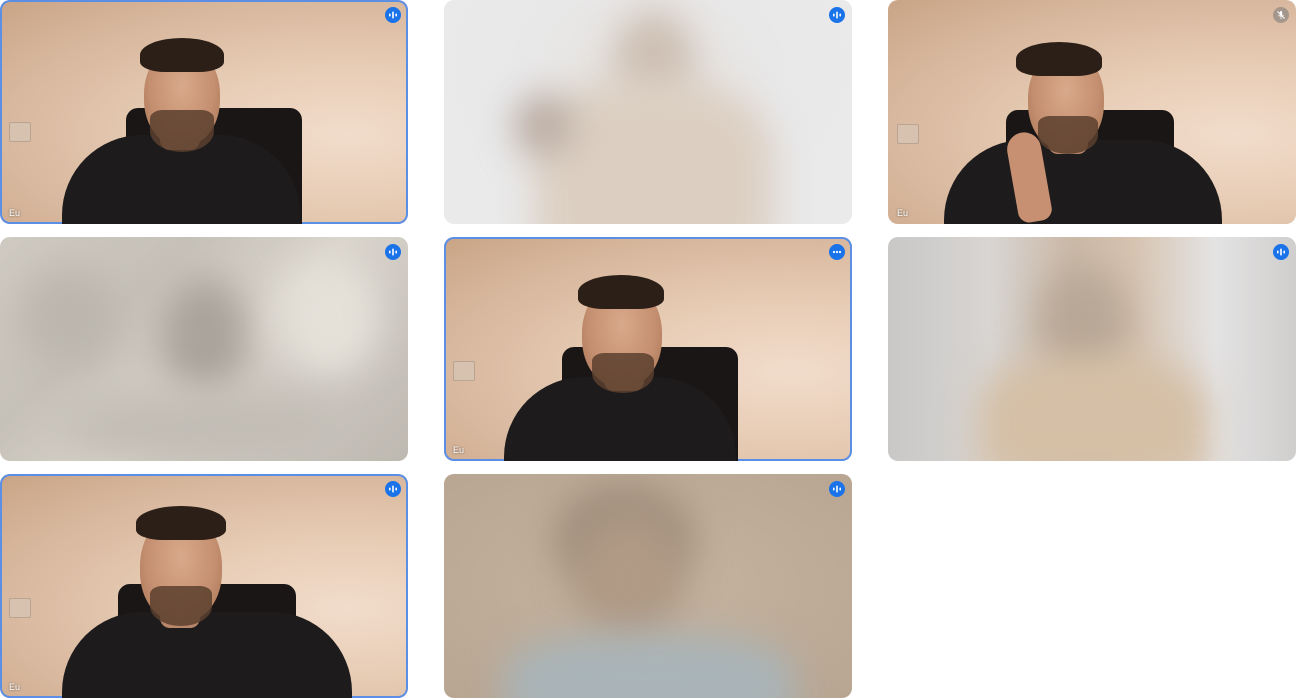 This screenshot has height=699, width=1296. Describe the element at coordinates (1281, 15) in the screenshot. I see `mic-off-icon` at that location.